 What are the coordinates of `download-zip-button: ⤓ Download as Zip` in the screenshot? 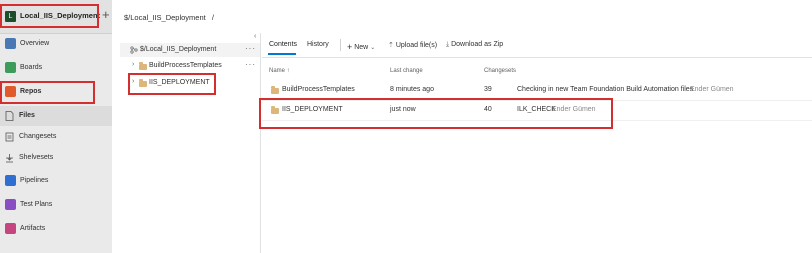 It's located at (474, 45).